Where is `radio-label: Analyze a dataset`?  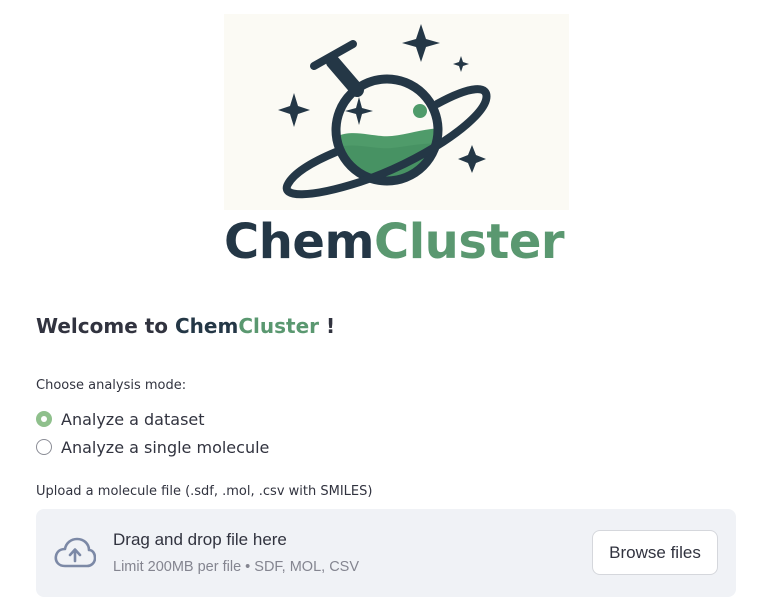 radio-label: Analyze a dataset is located at coordinates (133, 419).